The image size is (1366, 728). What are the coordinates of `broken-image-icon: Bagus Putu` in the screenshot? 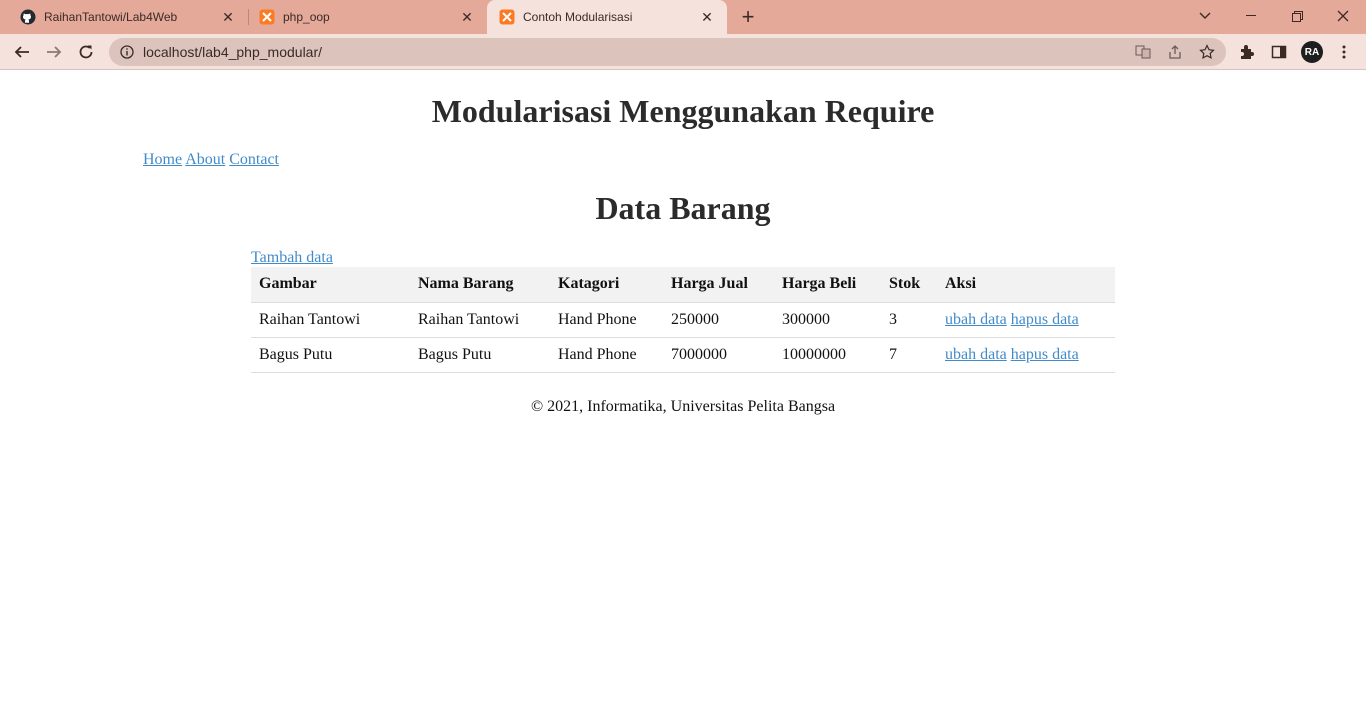 It's located at (295, 355).